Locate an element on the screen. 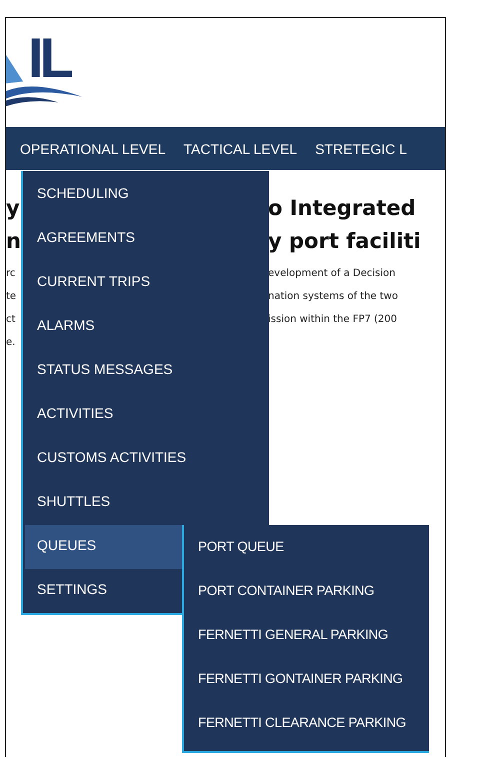 This screenshot has height=759, width=483. paragraph-text: rc is located at coordinates (11, 274).